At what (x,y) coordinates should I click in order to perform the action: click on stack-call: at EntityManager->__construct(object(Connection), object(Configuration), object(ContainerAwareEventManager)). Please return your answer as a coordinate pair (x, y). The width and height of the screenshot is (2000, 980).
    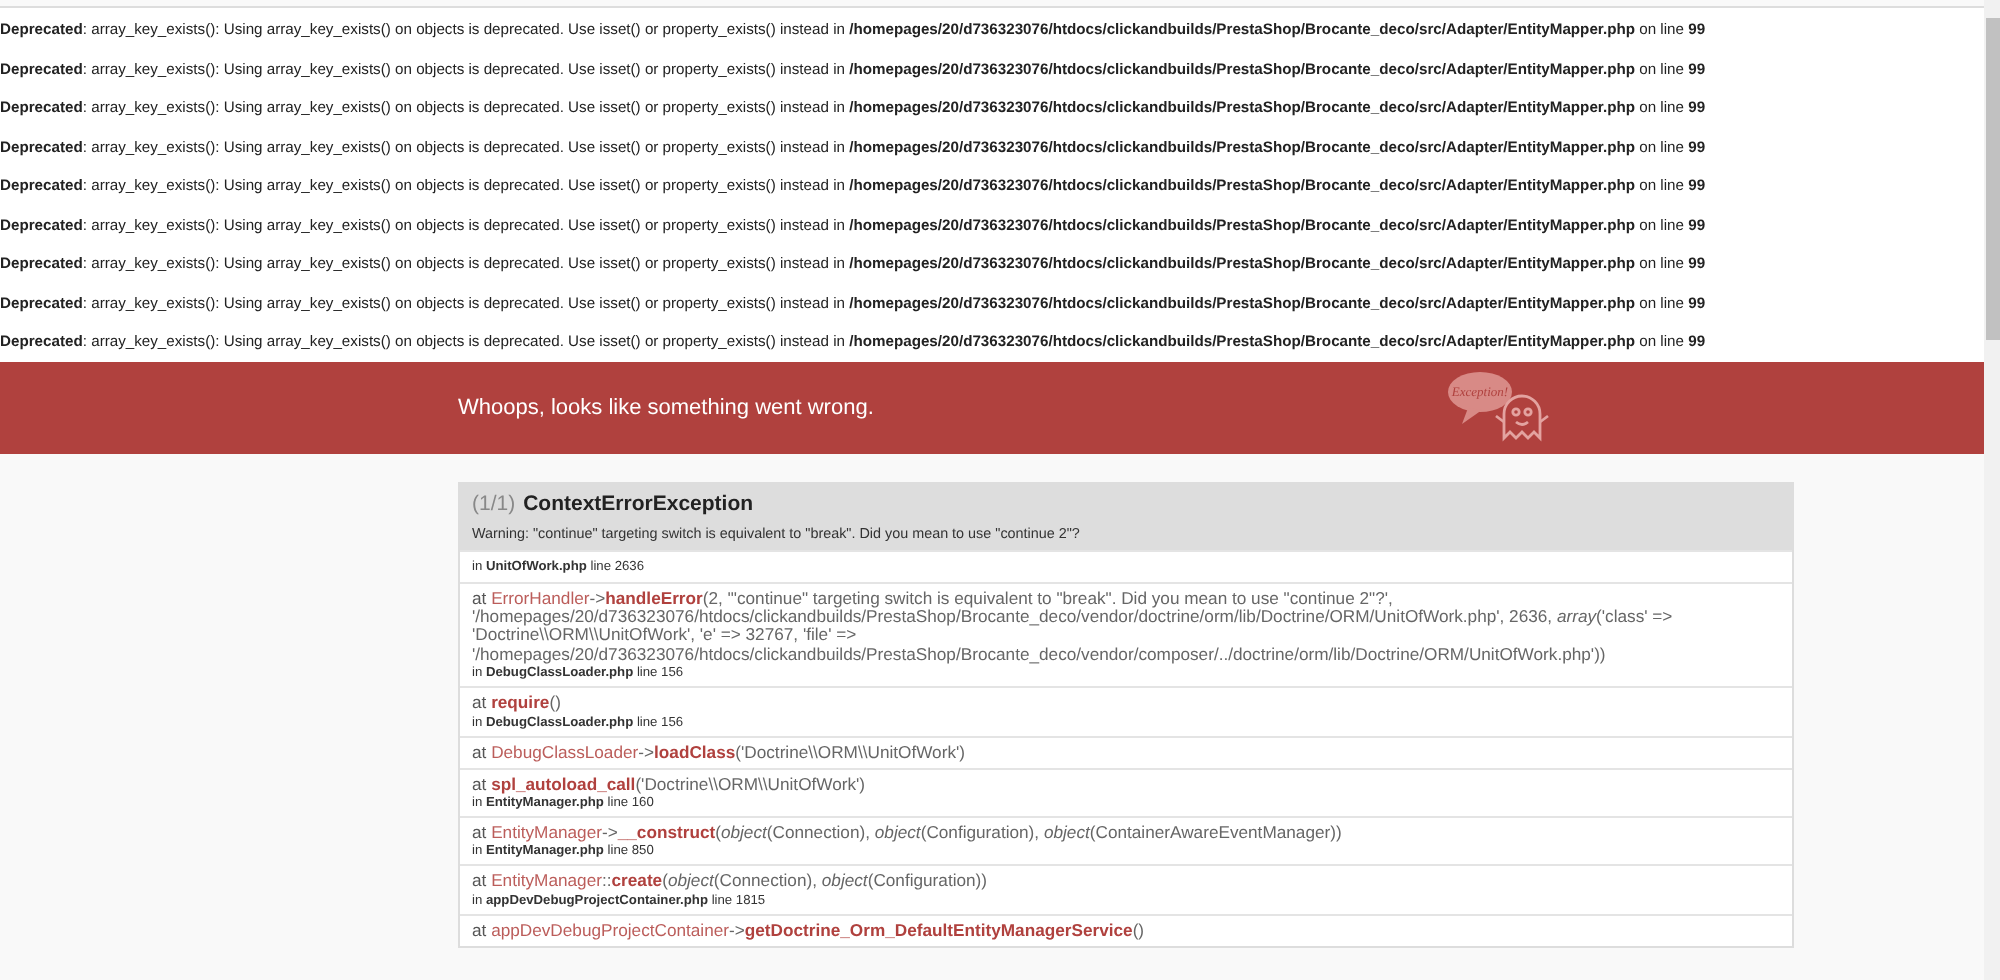
    Looking at the image, I should click on (908, 833).